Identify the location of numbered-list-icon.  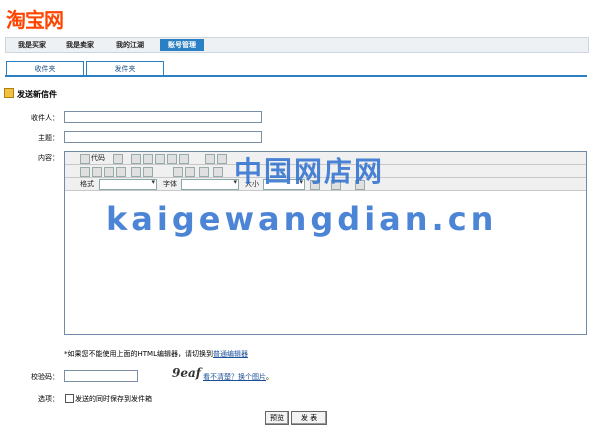
(136, 172).